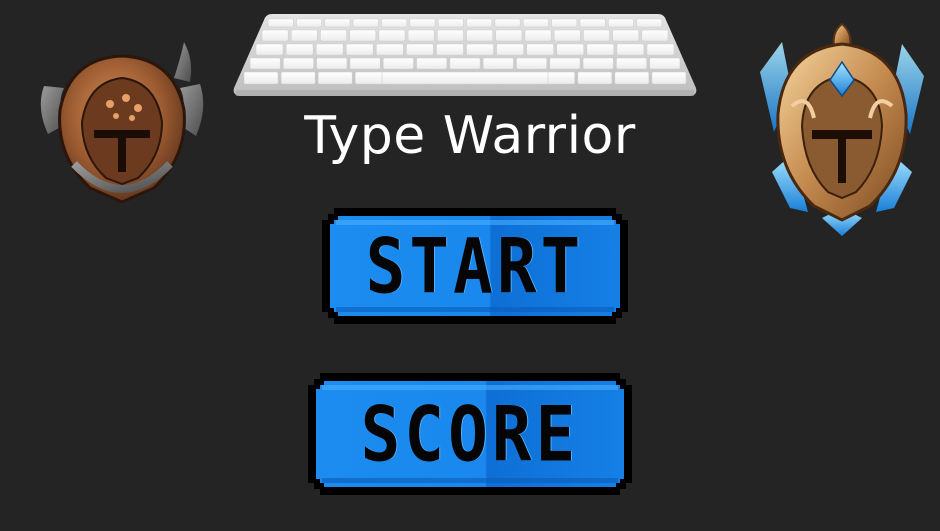 The image size is (940, 531). I want to click on score-button: SCORE, so click(470, 434).